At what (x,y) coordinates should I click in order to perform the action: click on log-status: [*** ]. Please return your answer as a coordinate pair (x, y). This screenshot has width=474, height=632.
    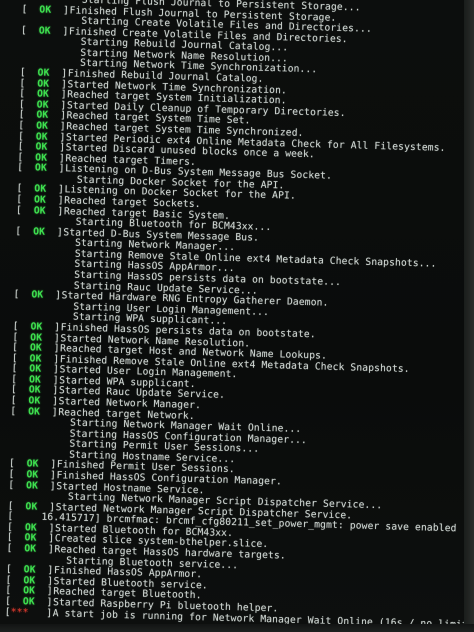
    Looking at the image, I should click on (28, 612).